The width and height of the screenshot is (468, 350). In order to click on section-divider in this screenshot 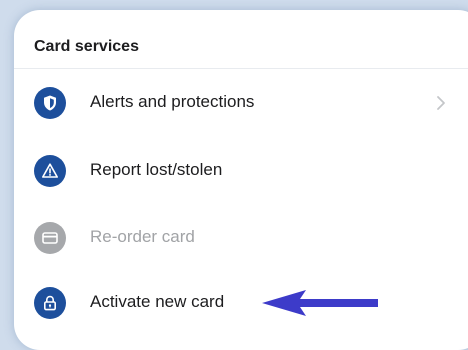, I will do `click(241, 68)`.